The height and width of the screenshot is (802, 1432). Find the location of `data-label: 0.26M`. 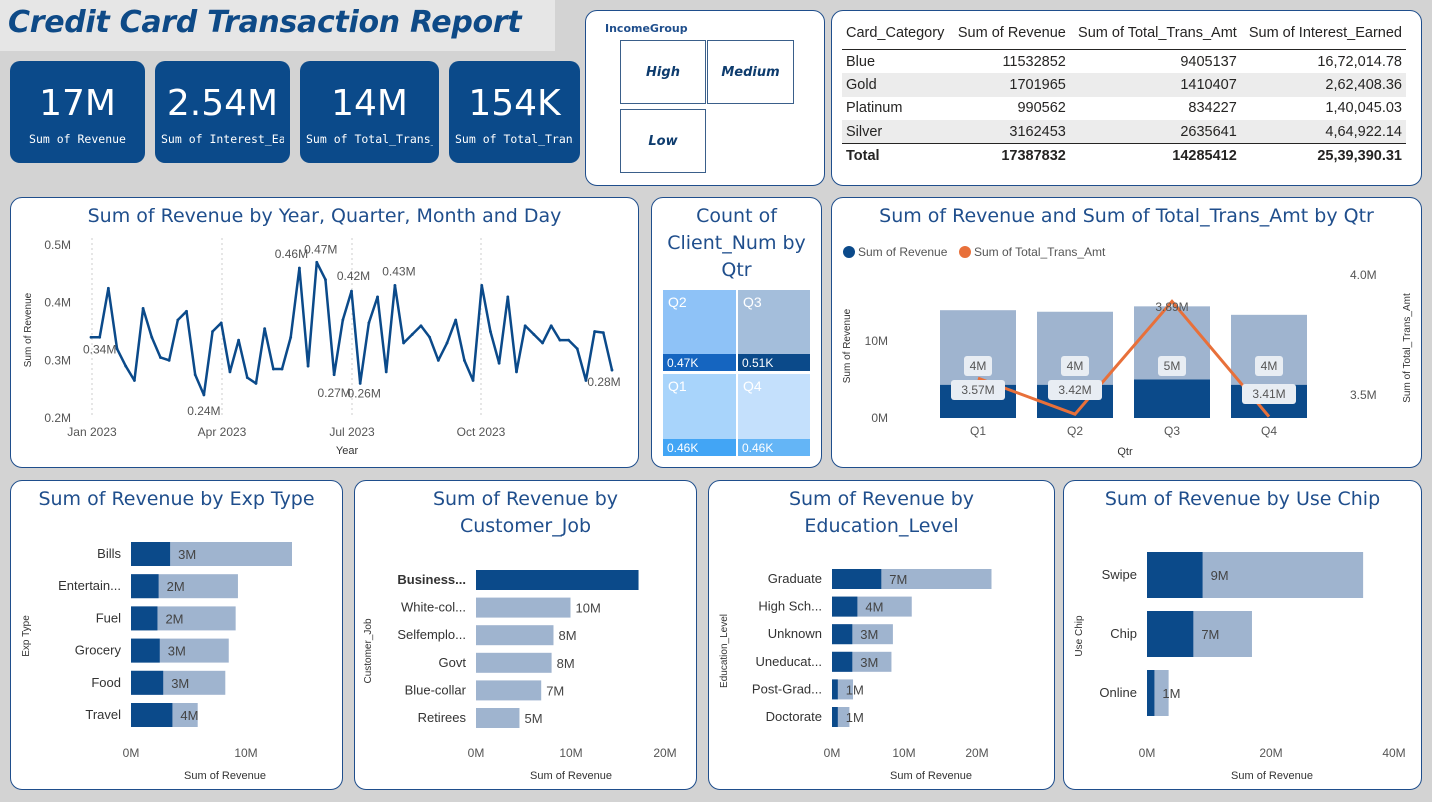

data-label: 0.26M is located at coordinates (364, 393).